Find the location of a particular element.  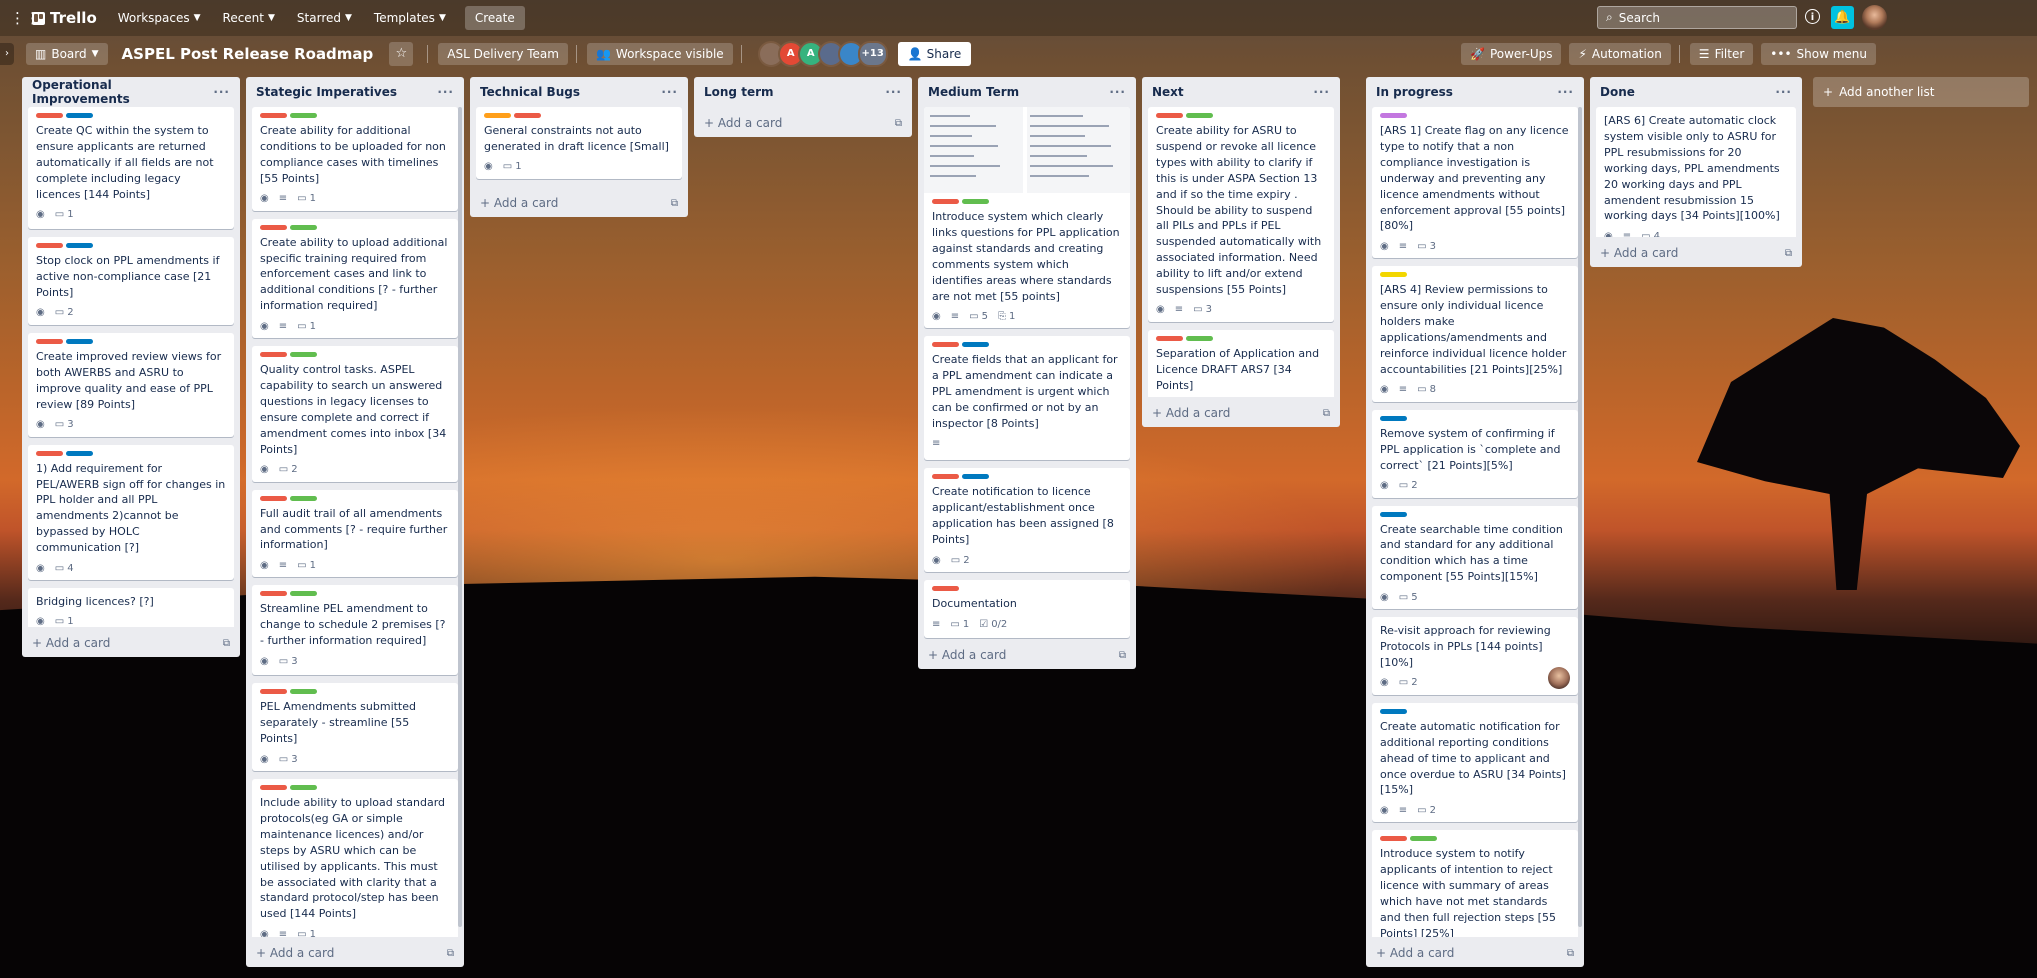

star-icon: ☆ is located at coordinates (401, 54).